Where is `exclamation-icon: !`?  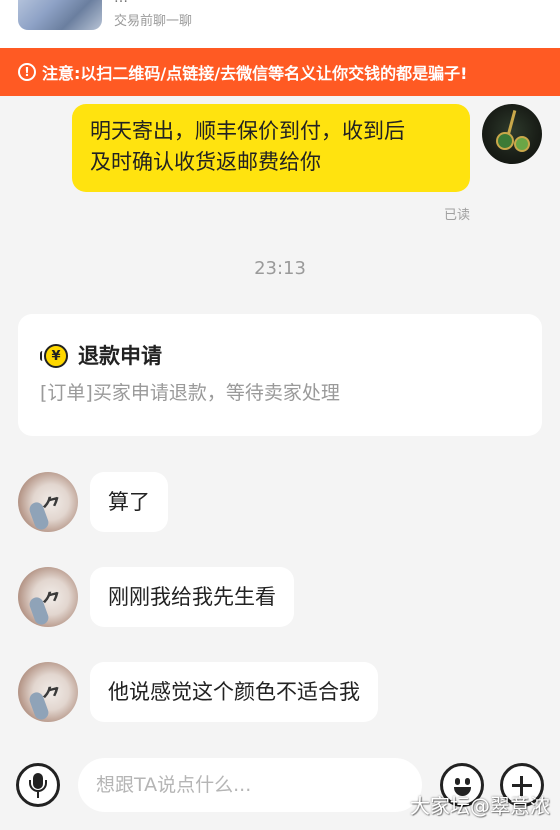
exclamation-icon: ! is located at coordinates (27, 72).